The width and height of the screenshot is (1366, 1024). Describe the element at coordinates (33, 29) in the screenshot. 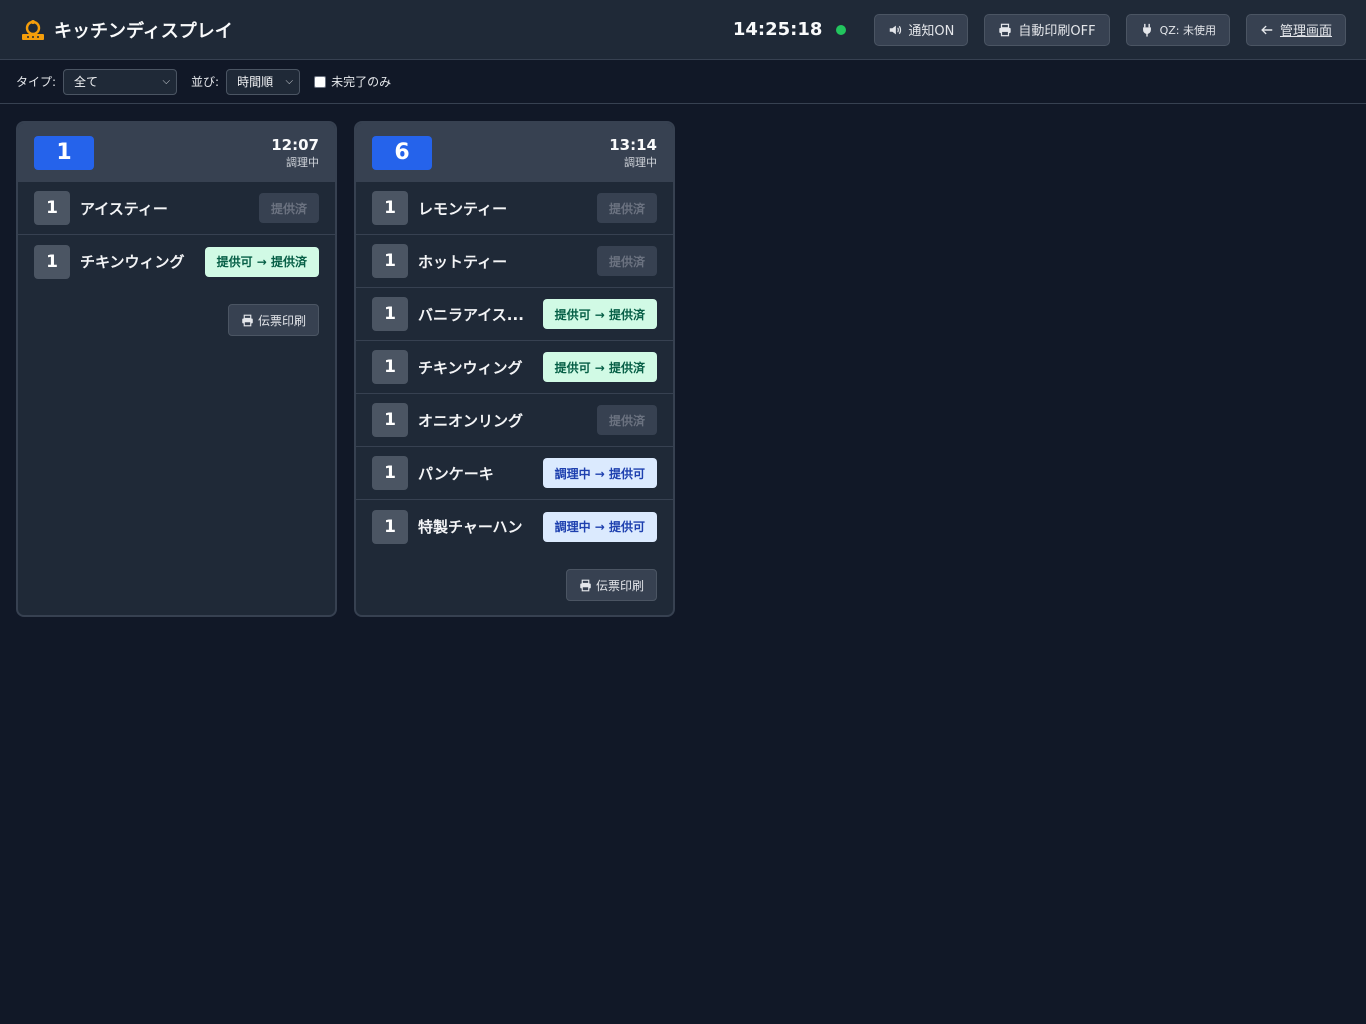

I see `chef-hat-icon` at that location.